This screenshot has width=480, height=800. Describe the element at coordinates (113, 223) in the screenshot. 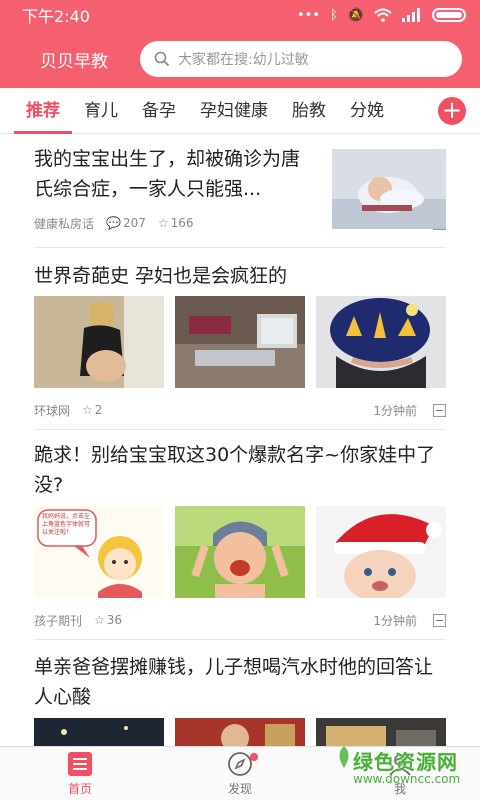

I see `comment-icon: 💬` at that location.